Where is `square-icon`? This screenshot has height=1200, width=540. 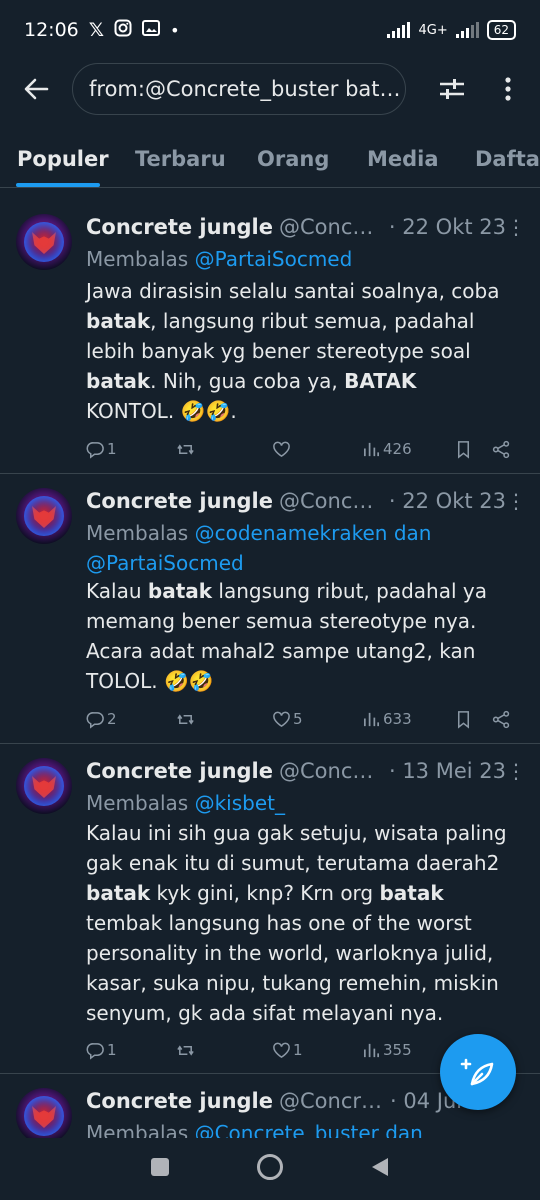 square-icon is located at coordinates (160, 1167).